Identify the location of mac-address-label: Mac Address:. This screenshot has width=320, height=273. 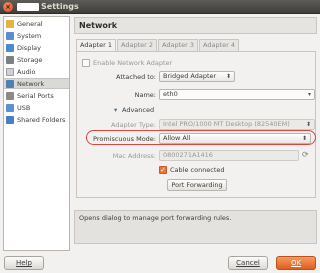
(134, 156).